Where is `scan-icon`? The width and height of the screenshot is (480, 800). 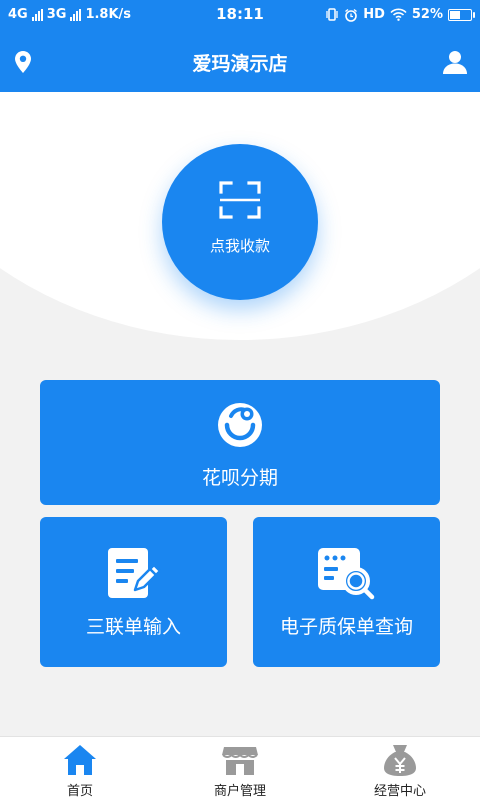 scan-icon is located at coordinates (240, 200).